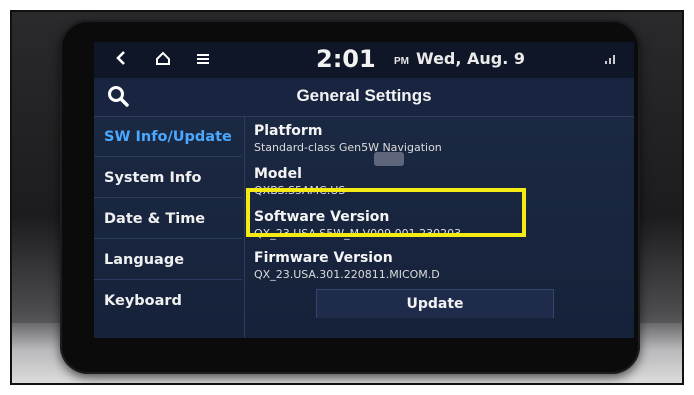 The height and width of the screenshot is (395, 694). I want to click on sidebar-item-sw-info-update: SW Info/Update, so click(168, 137).